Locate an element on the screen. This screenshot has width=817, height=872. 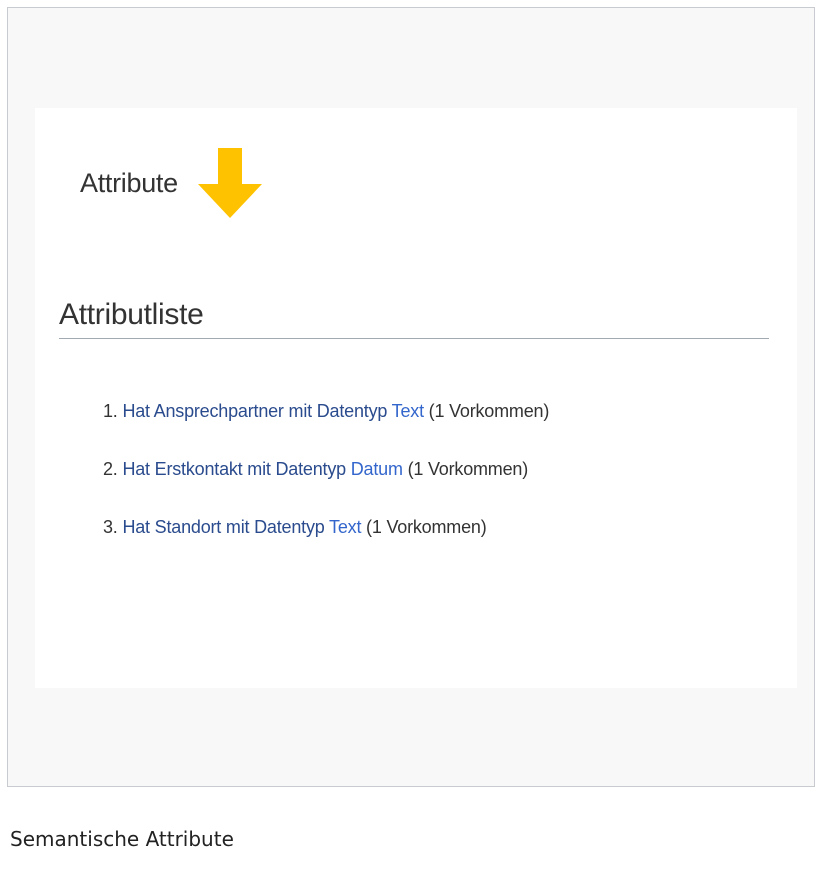
property-link: Hat Erstkontakt is located at coordinates (182, 469).